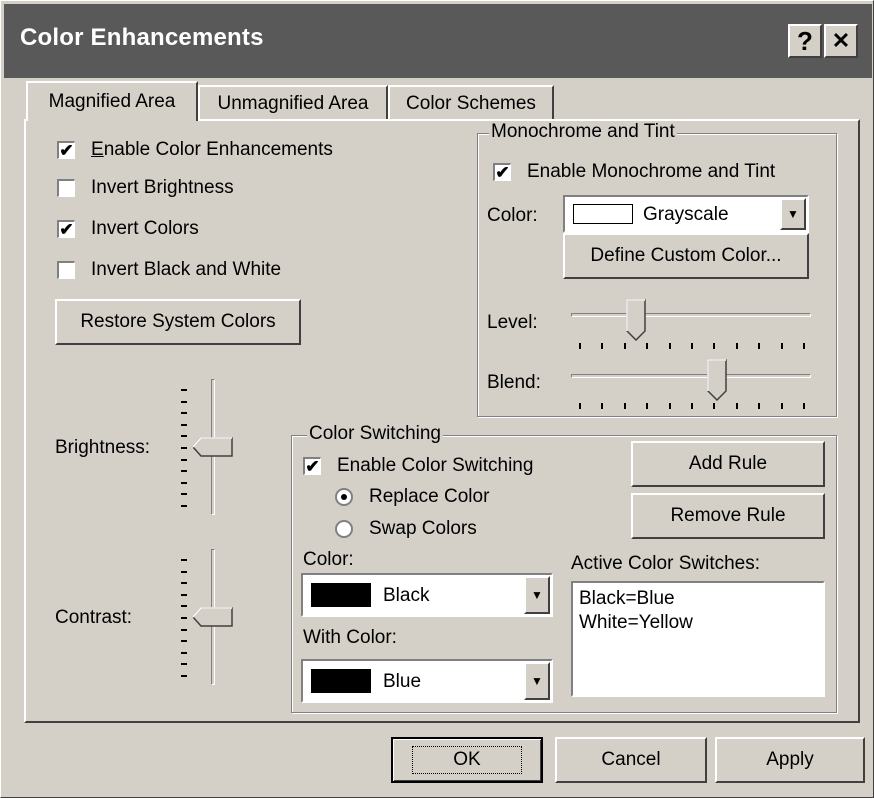 This screenshot has height=798, width=874. What do you see at coordinates (698, 599) in the screenshot?
I see `list-item: Black=Blue` at bounding box center [698, 599].